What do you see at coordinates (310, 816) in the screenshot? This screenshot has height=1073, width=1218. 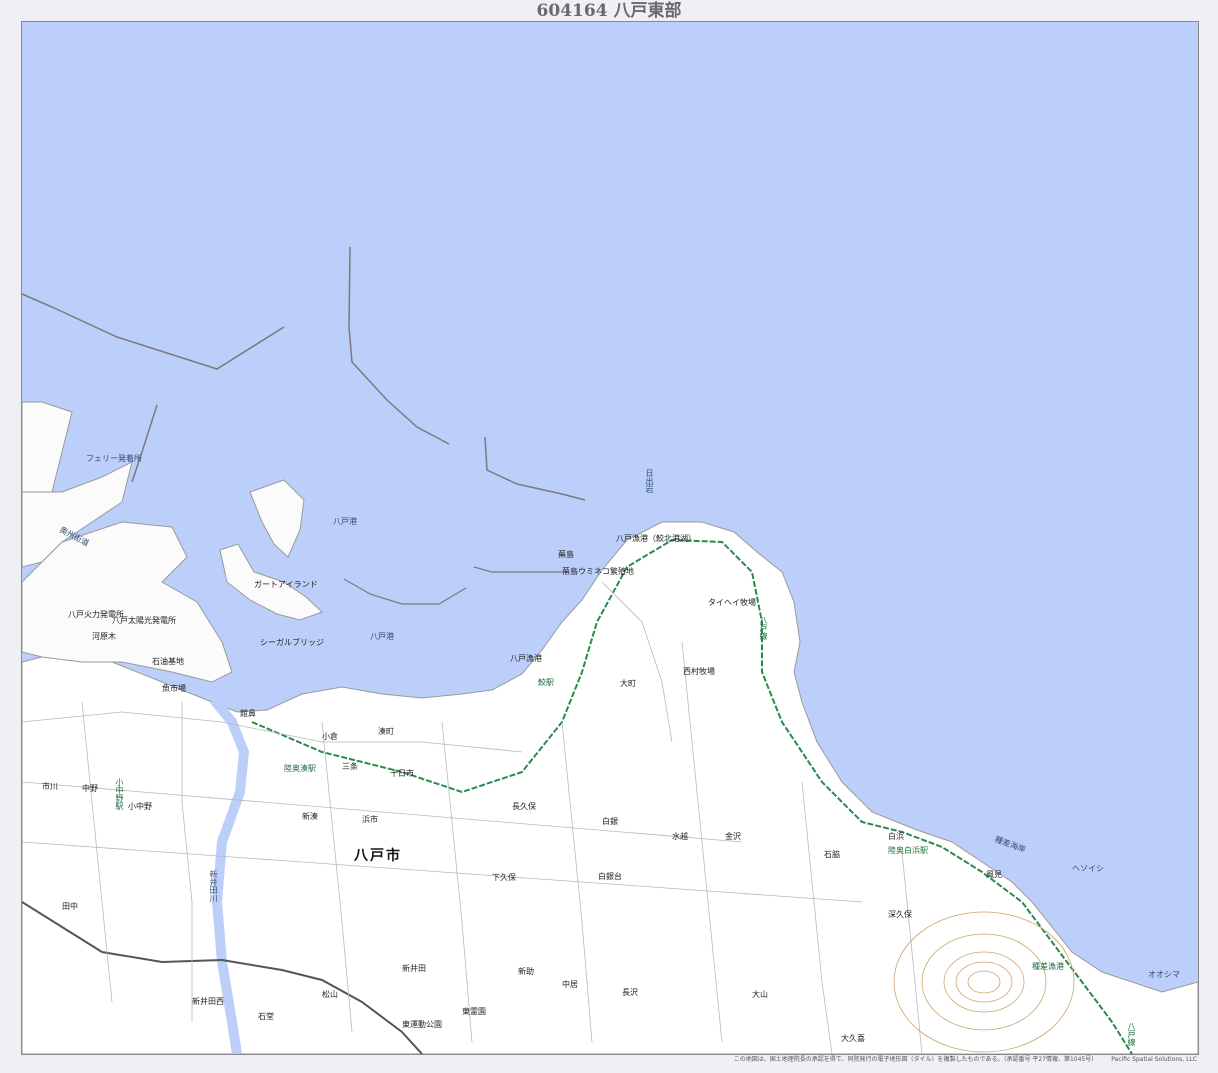 I see `label-shinminato: 新湊` at bounding box center [310, 816].